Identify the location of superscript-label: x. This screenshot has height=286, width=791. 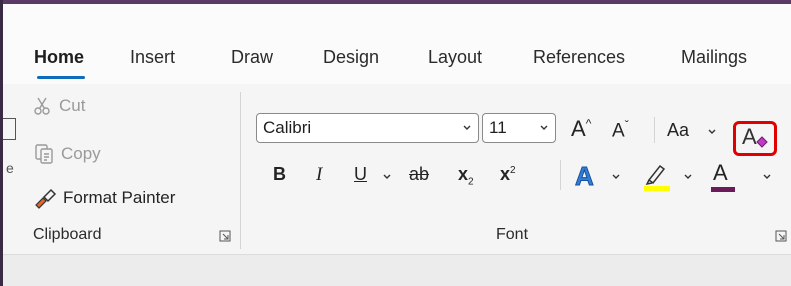
(505, 174).